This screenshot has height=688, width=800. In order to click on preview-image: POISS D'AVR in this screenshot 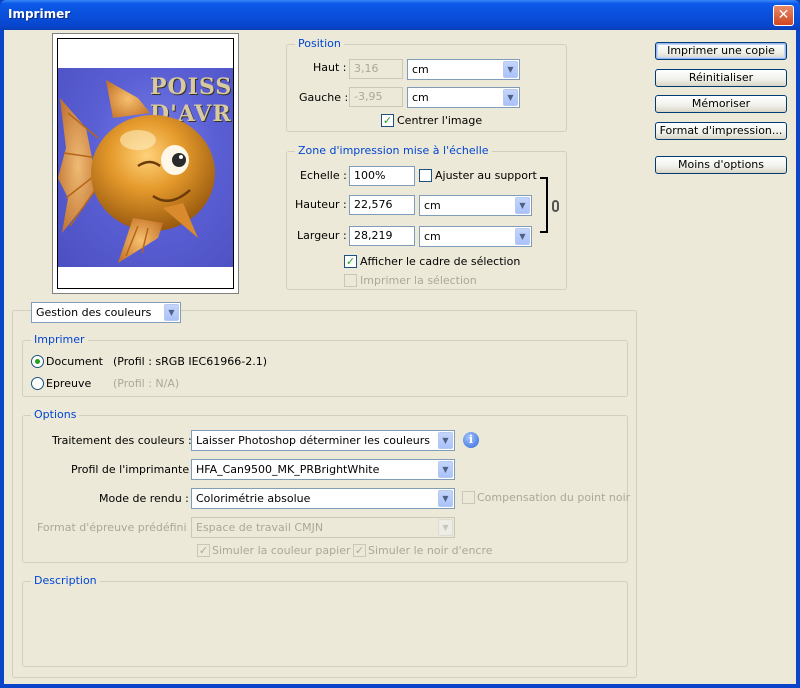, I will do `click(145, 167)`.